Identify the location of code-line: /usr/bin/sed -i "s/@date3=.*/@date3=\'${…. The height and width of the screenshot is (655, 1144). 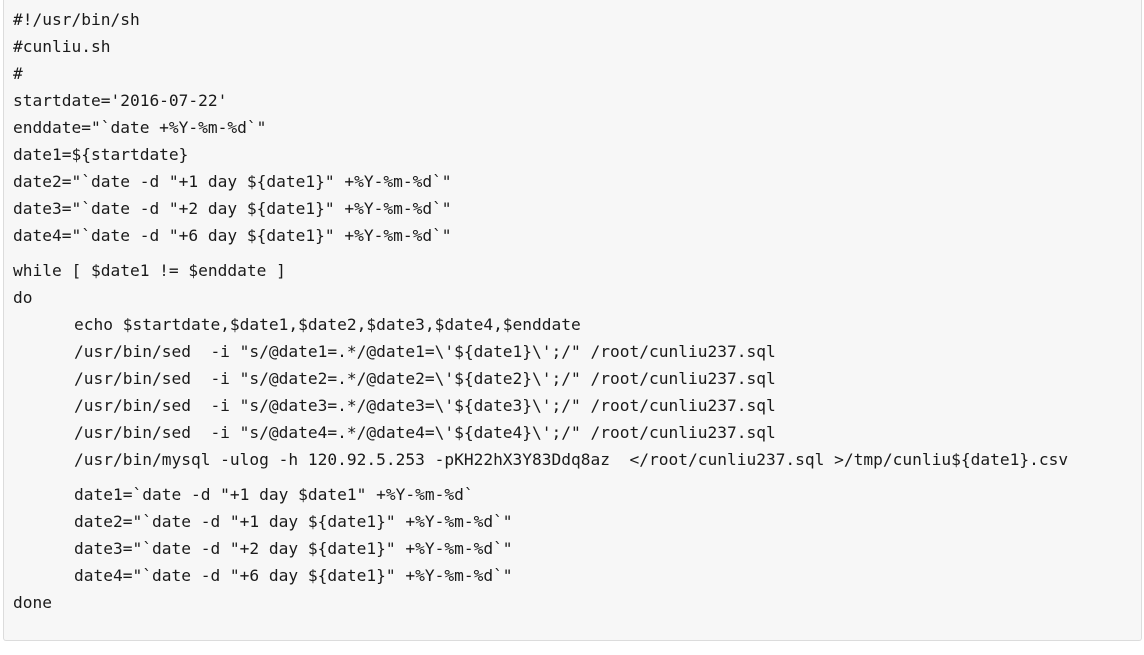
(425, 405).